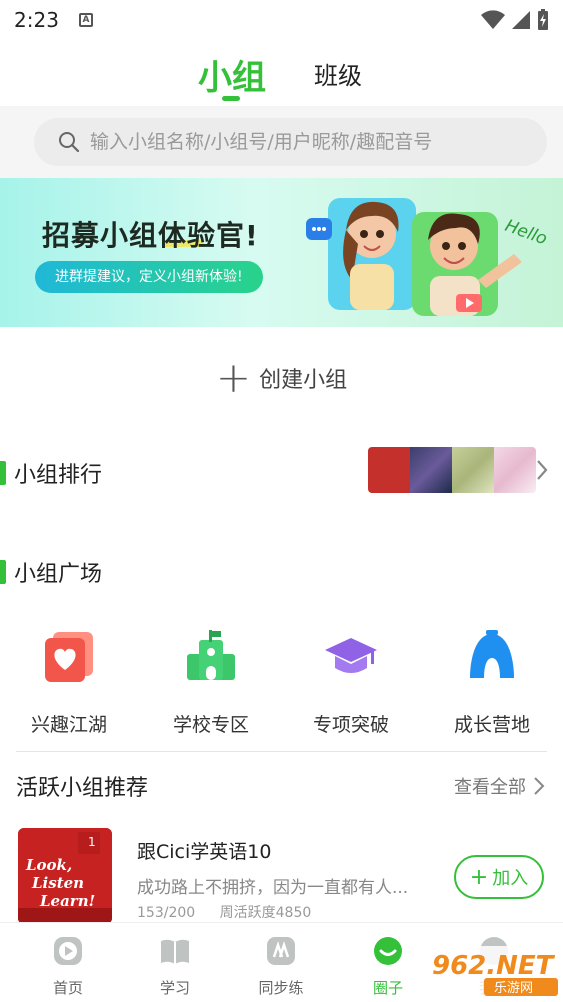  Describe the element at coordinates (492, 682) in the screenshot. I see `category-camp: 成长营地` at that location.